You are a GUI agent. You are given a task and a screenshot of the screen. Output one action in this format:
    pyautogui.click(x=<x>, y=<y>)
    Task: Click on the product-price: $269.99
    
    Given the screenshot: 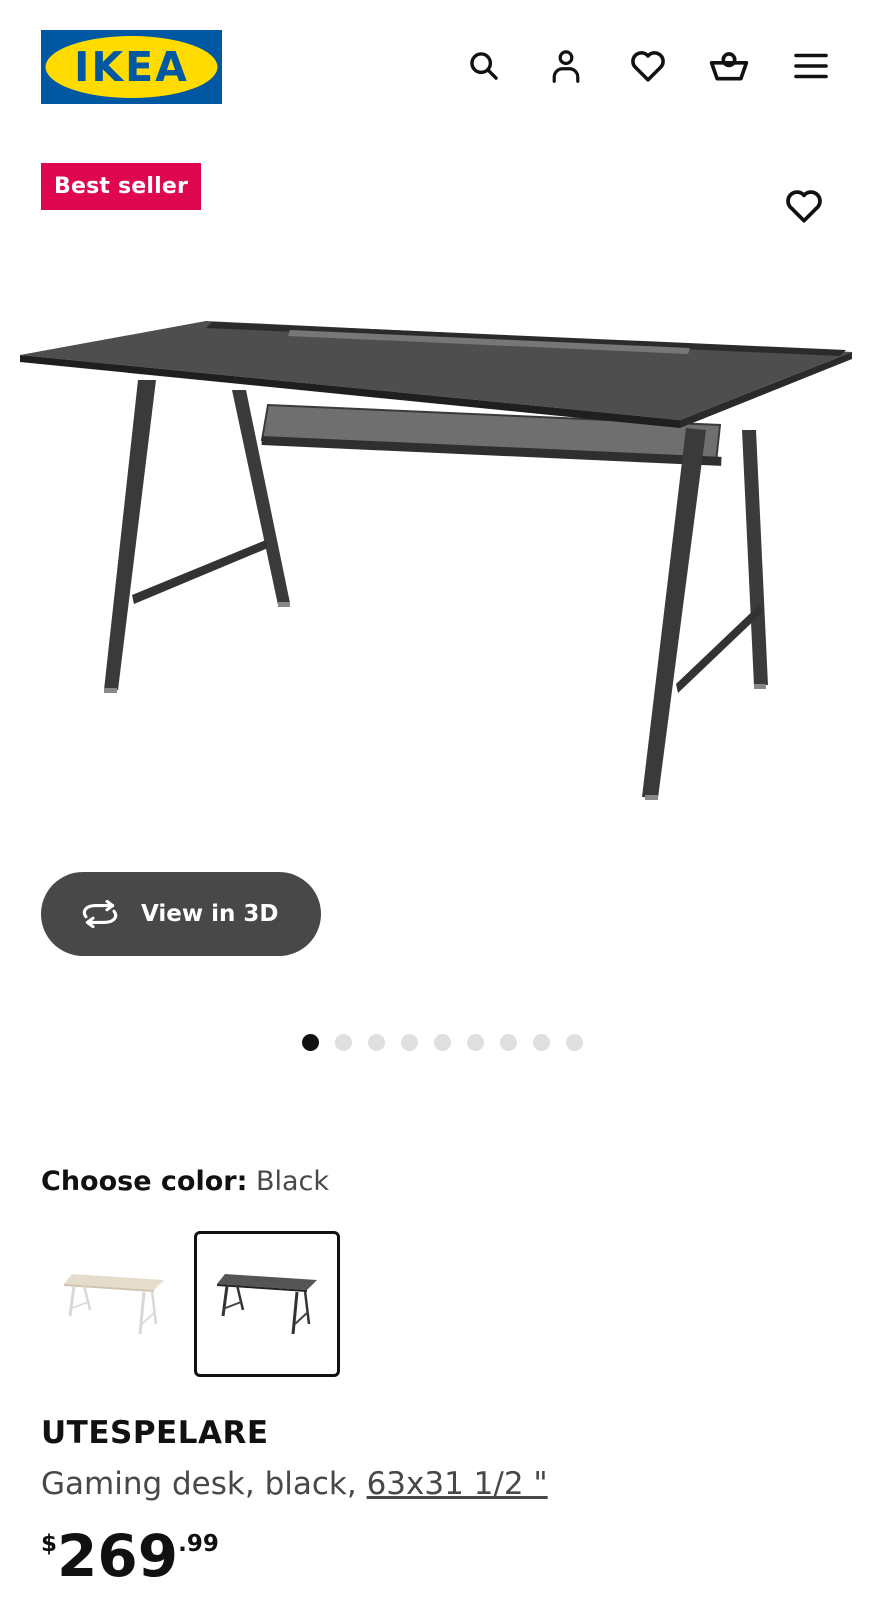 What is the action you would take?
    pyautogui.click(x=130, y=1556)
    